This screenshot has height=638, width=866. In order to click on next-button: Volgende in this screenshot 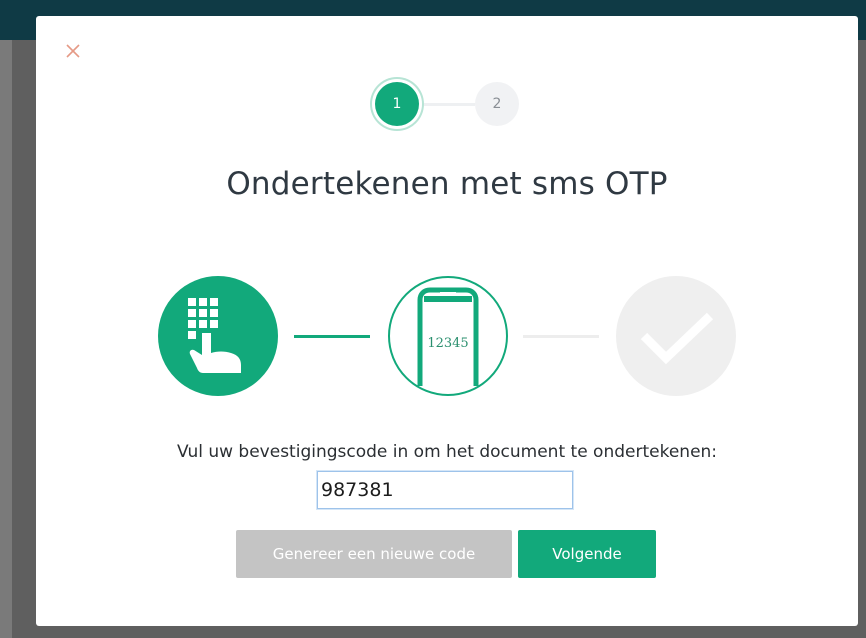, I will do `click(587, 554)`.